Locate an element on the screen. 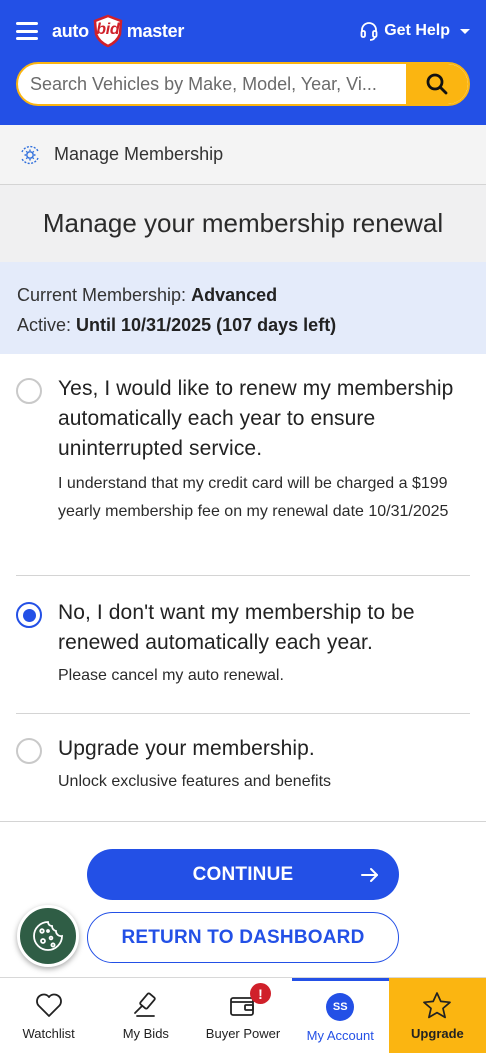 The image size is (486, 1053). option-upgrade-title: Upgrade your membership. is located at coordinates (186, 748).